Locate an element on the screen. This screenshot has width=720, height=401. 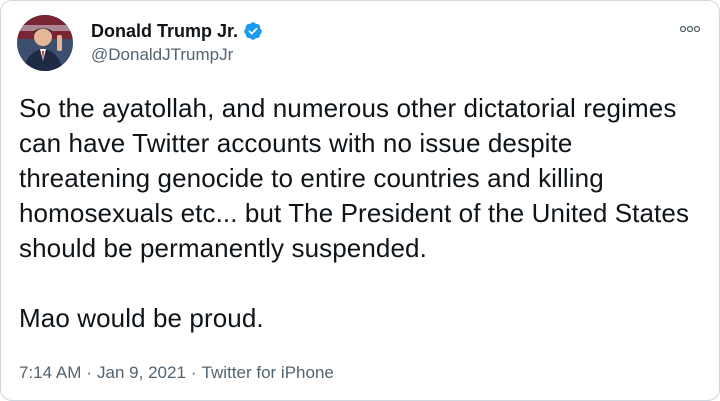
tweet-date: Jan 9, 2021 is located at coordinates (141, 372).